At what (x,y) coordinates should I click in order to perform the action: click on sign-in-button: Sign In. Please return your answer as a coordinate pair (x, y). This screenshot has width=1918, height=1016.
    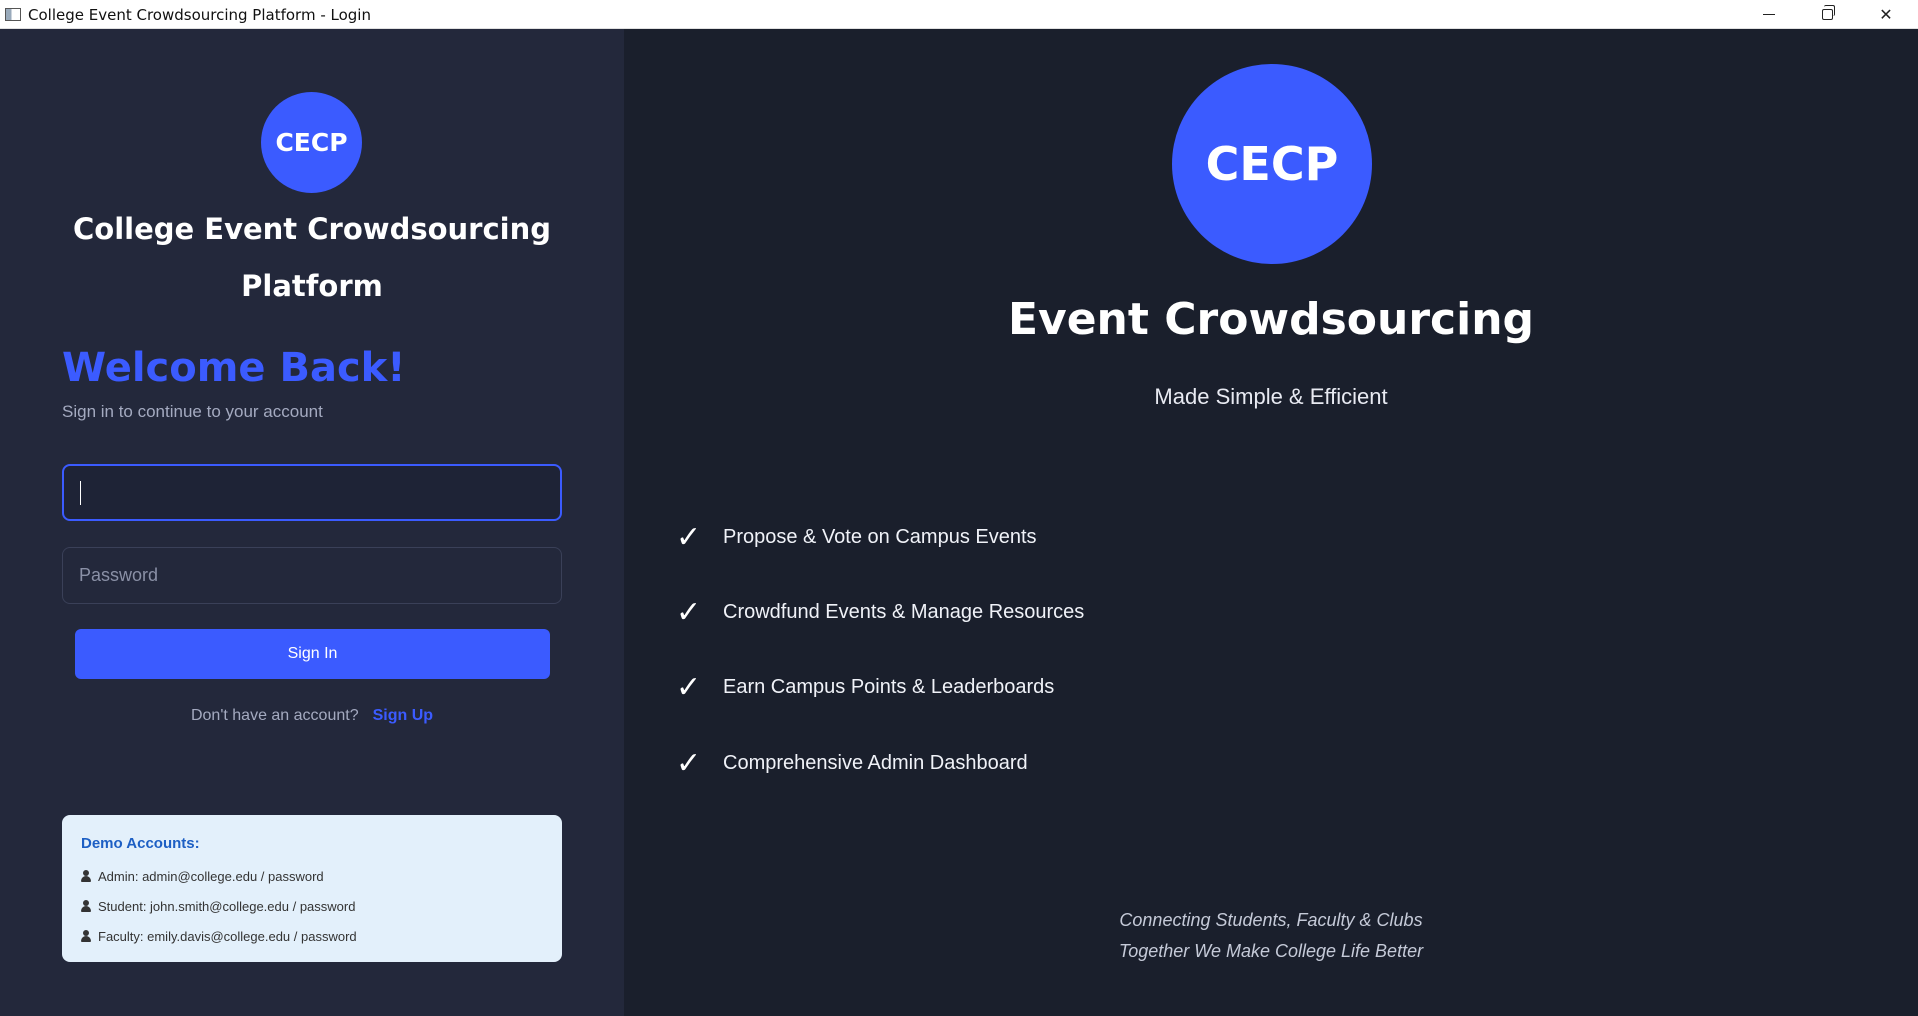
    Looking at the image, I should click on (312, 654).